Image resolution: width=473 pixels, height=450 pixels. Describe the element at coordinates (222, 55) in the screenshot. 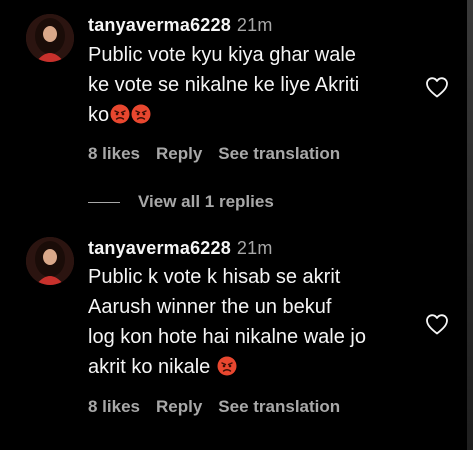

I see `comment-line: Public vote kyu kiya ghar wale` at that location.